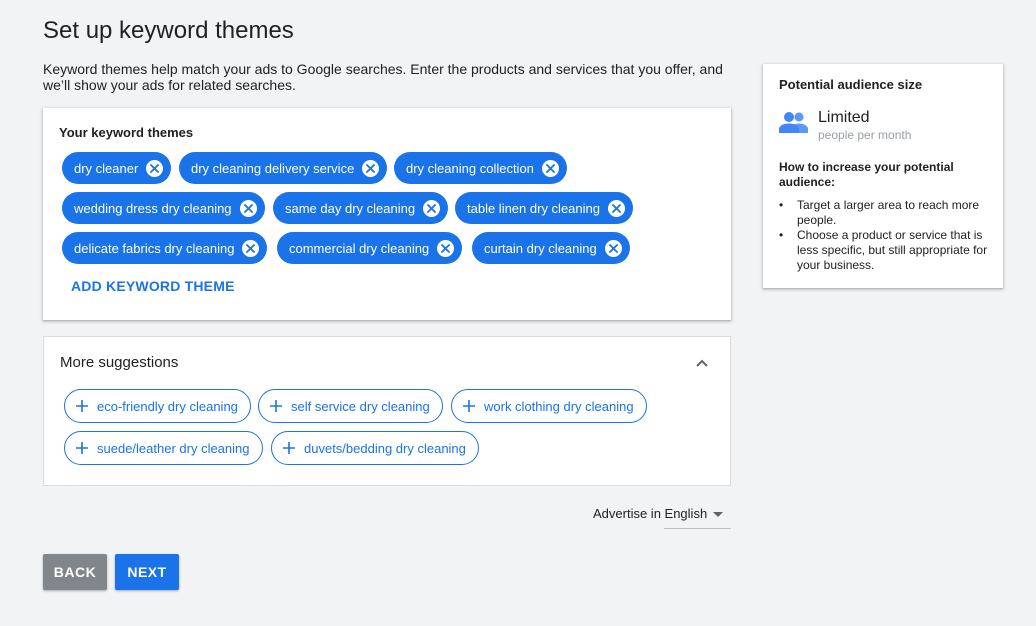 Image resolution: width=1036 pixels, height=626 pixels. Describe the element at coordinates (106, 168) in the screenshot. I see `keyword-chip-label: dry cleaner` at that location.